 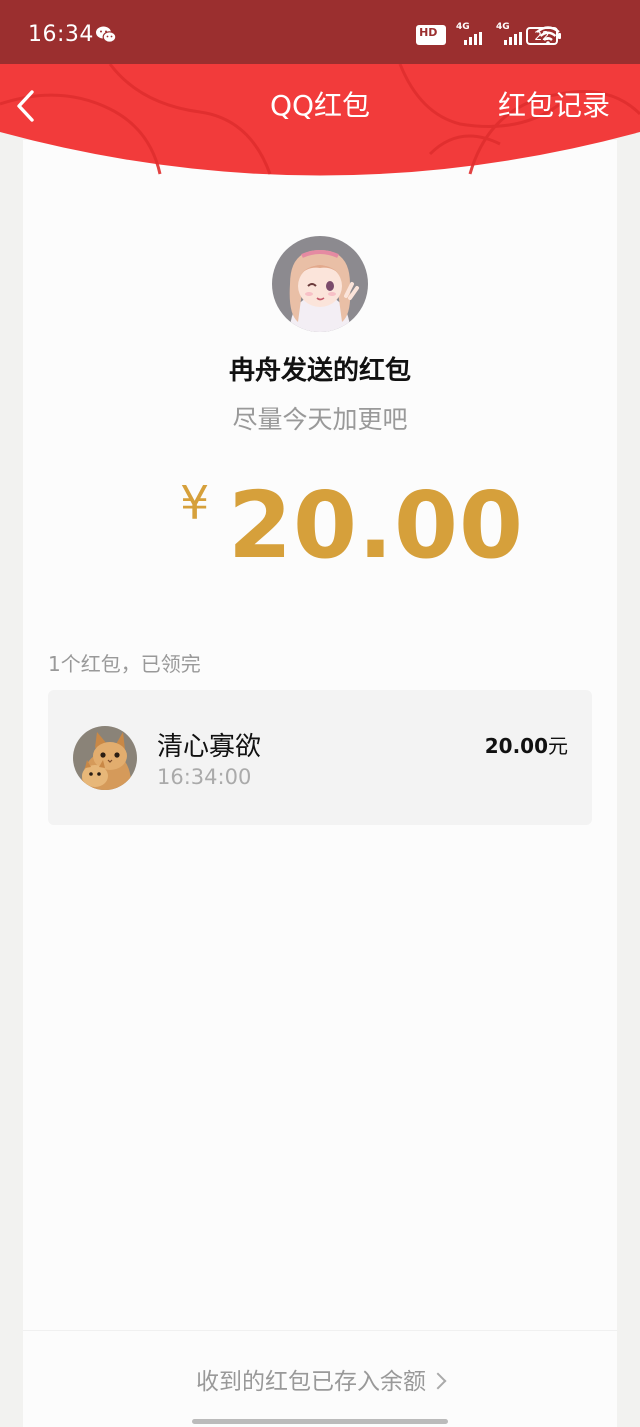 What do you see at coordinates (209, 747) in the screenshot?
I see `recipient-name: 清心寡欲` at bounding box center [209, 747].